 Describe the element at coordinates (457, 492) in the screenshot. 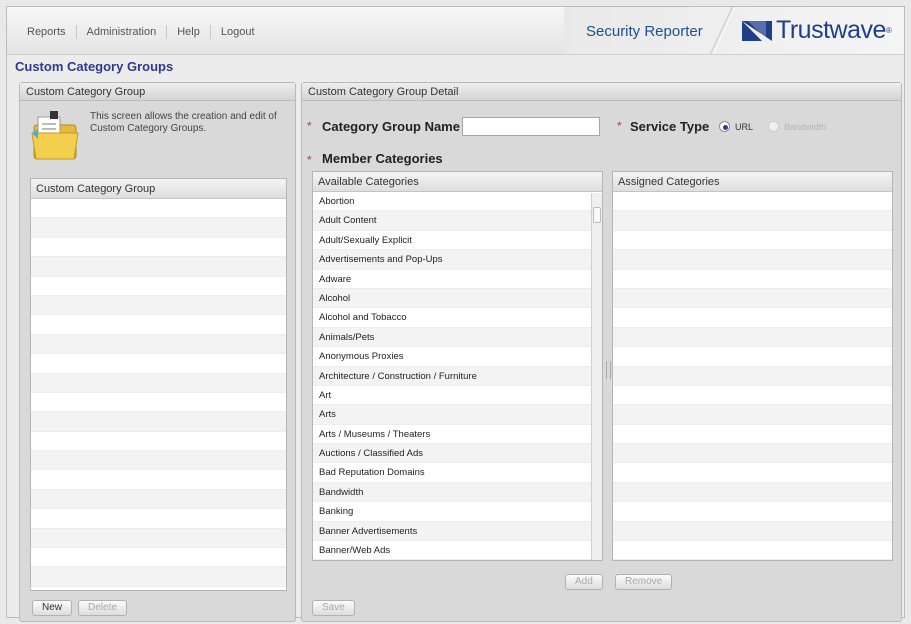

I see `available-category-item: Bandwidth` at that location.